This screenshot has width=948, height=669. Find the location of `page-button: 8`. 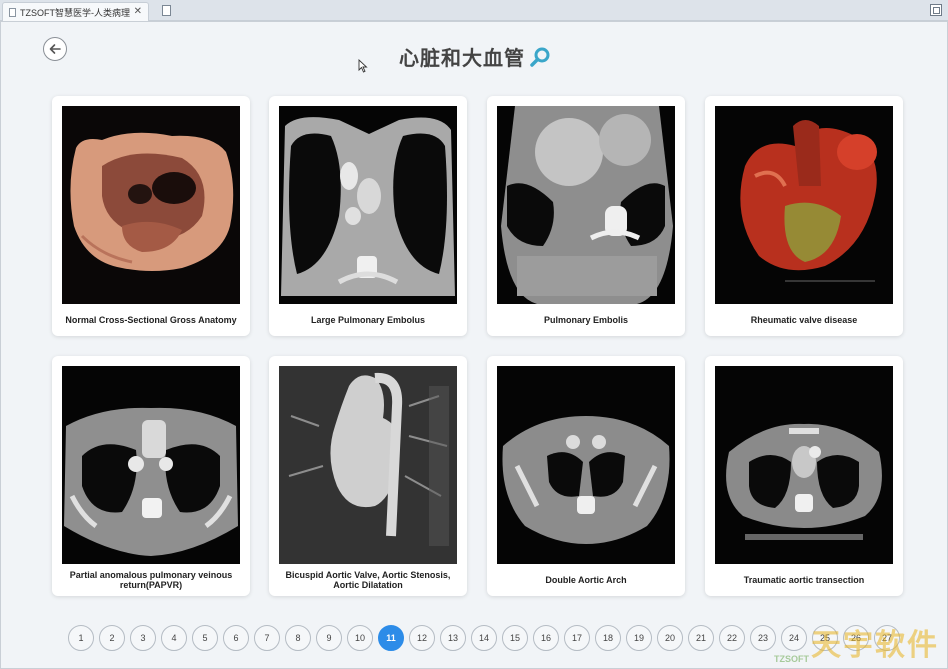

page-button: 8 is located at coordinates (298, 638).